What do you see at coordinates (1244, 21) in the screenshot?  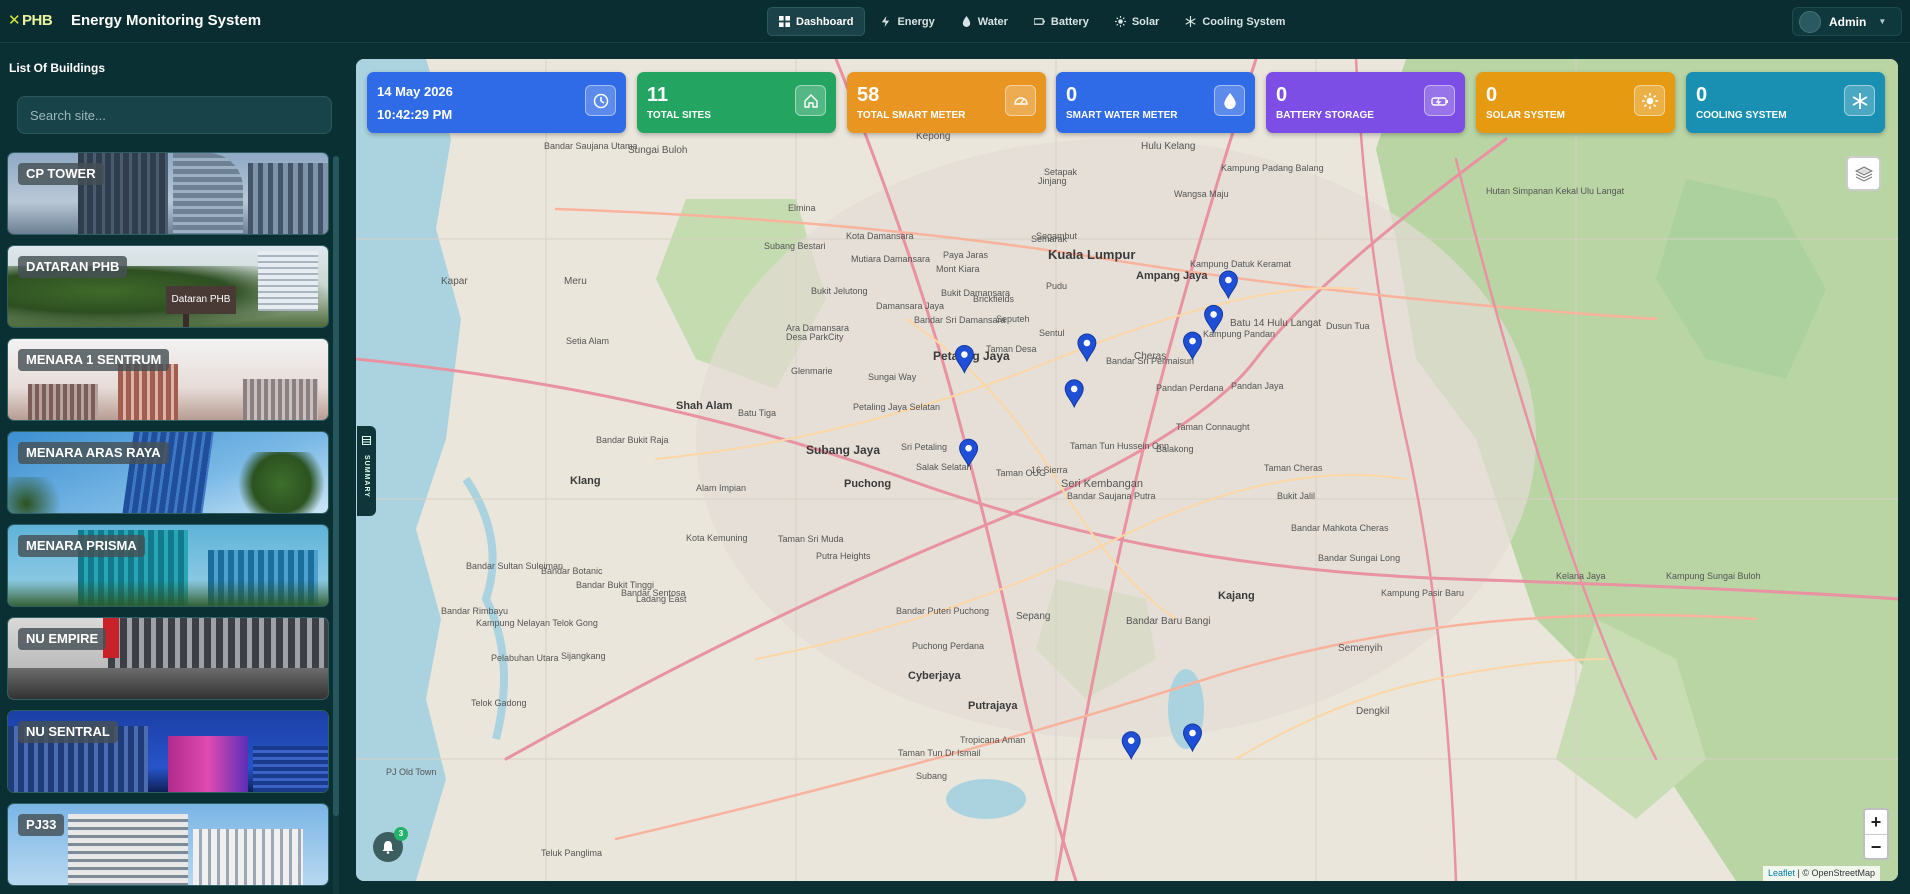 I see `nav-cooling-label: Cooling System` at bounding box center [1244, 21].